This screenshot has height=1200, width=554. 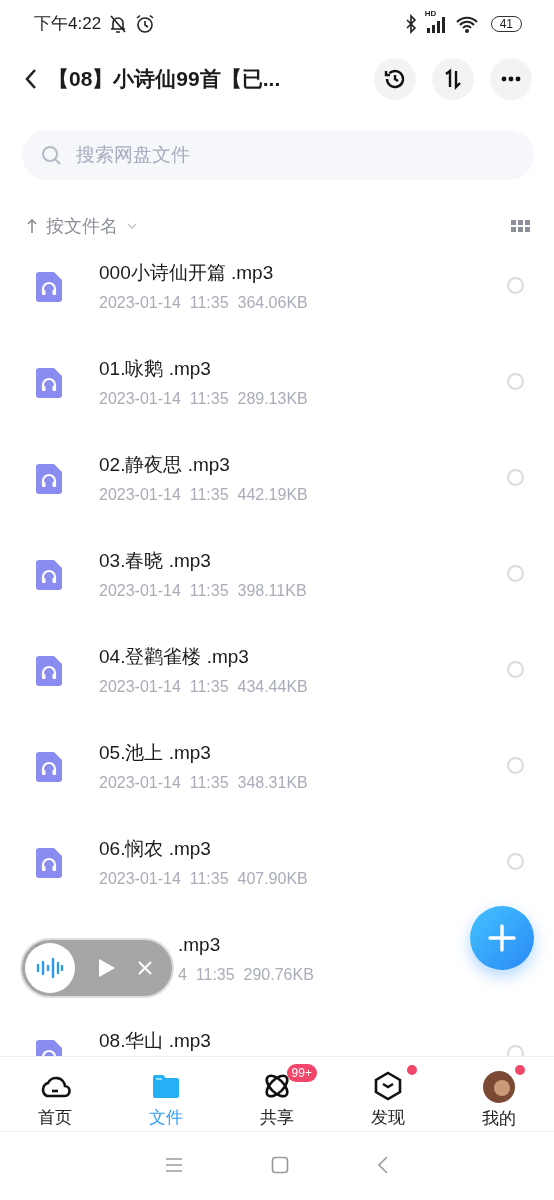 I want to click on bell-off-icon, so click(x=118, y=24).